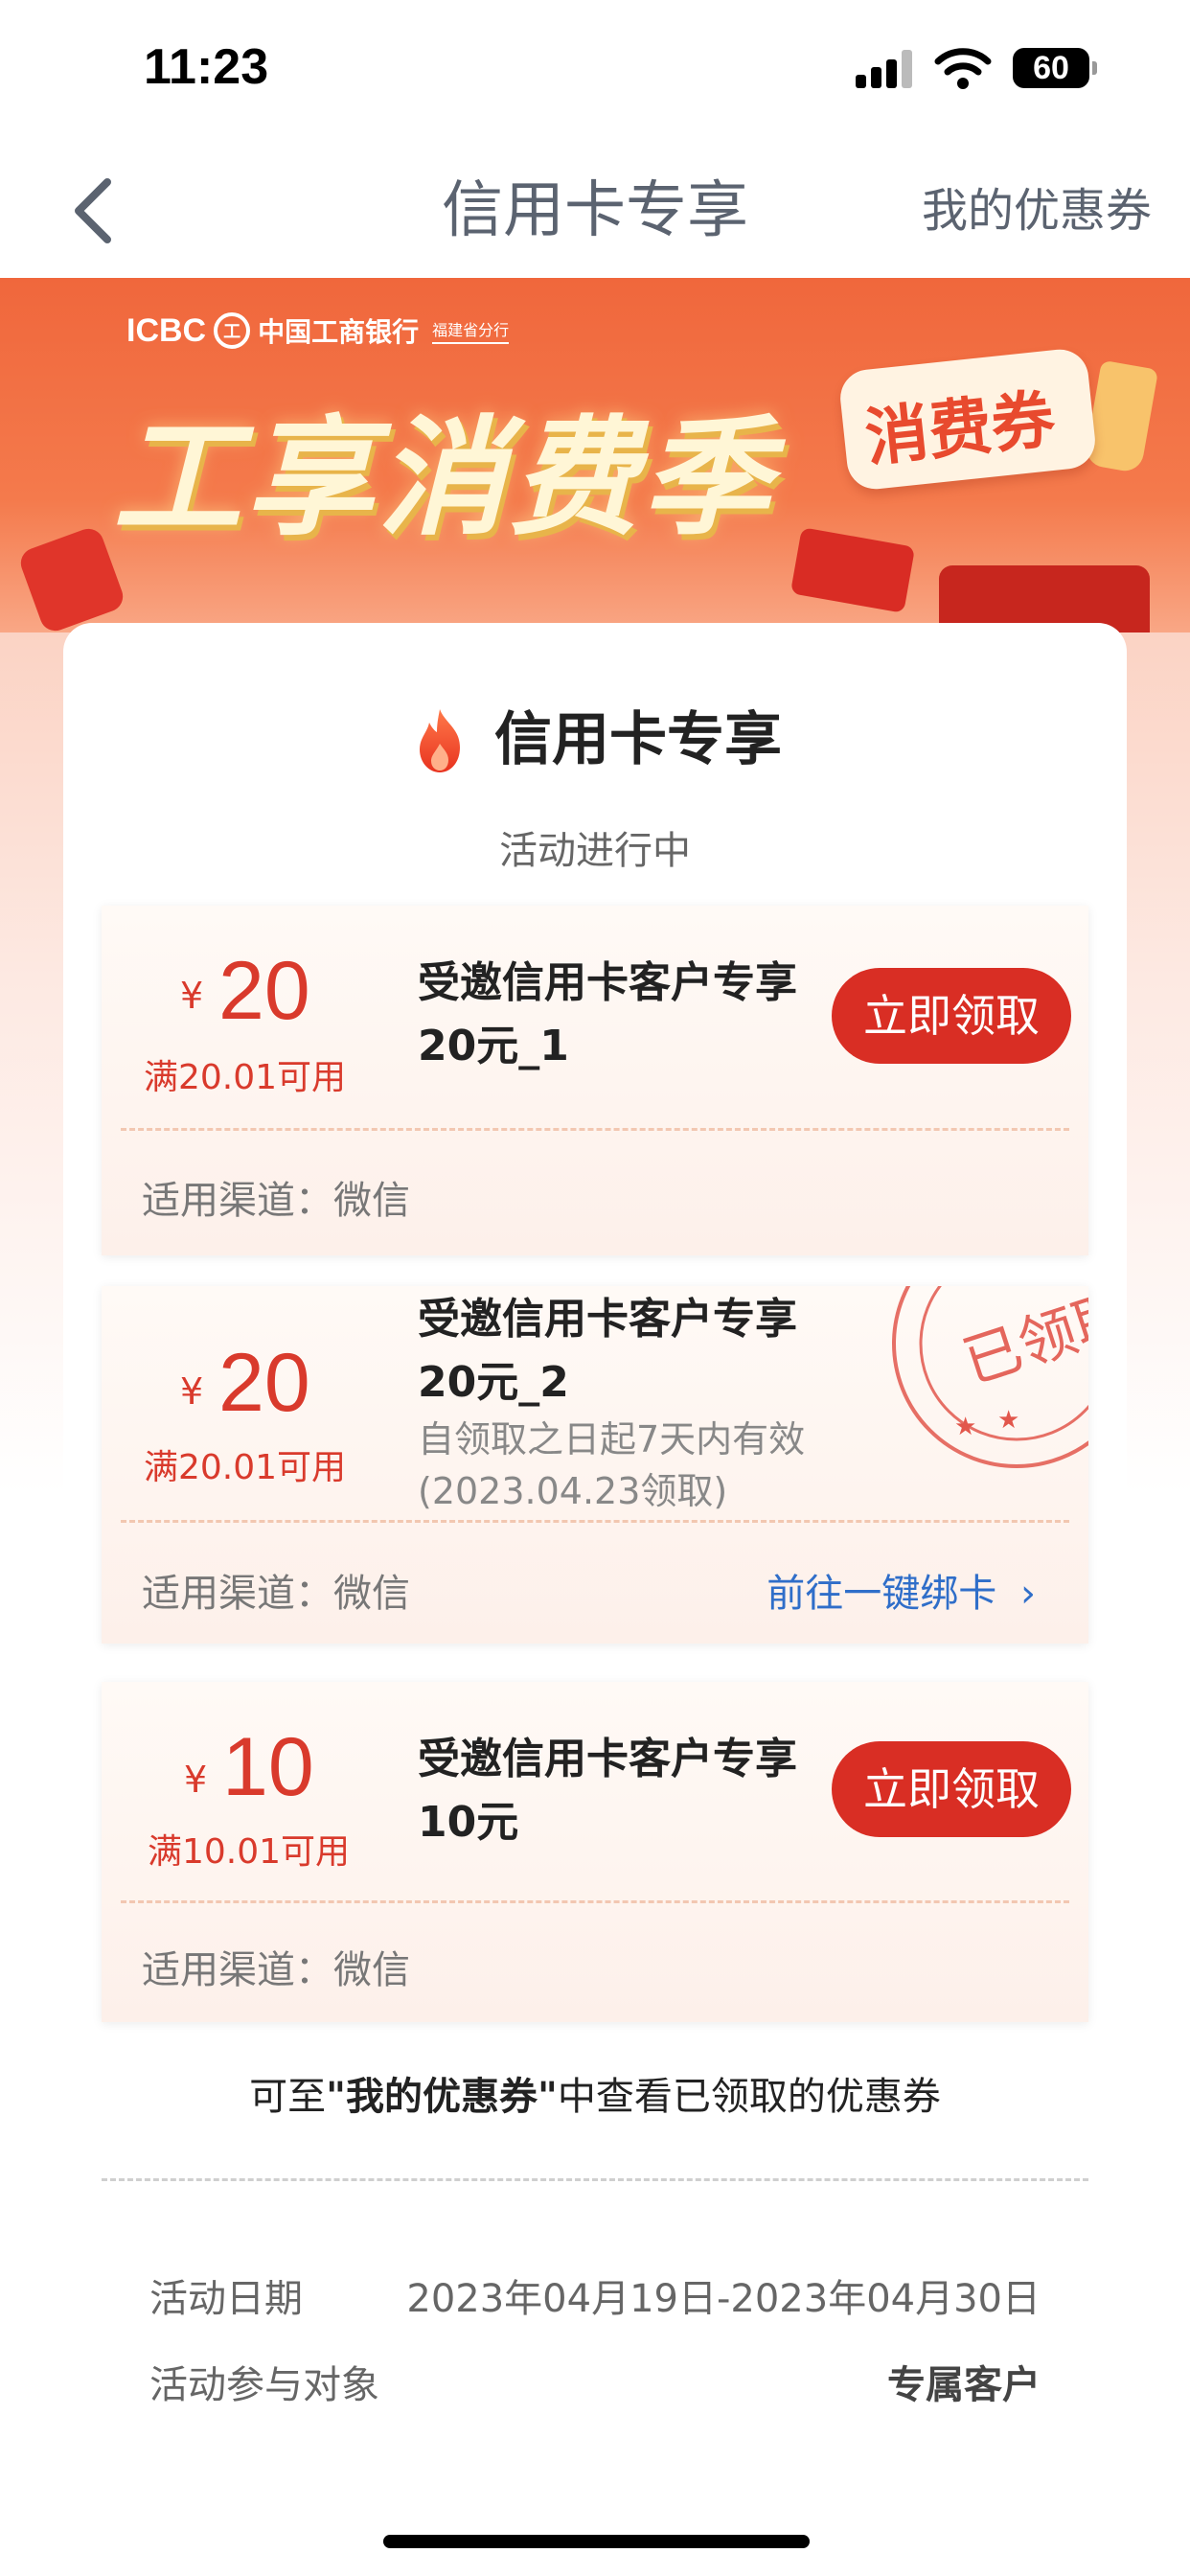 The height and width of the screenshot is (2576, 1190). What do you see at coordinates (886, 69) in the screenshot?
I see `cellular-signal-icon` at bounding box center [886, 69].